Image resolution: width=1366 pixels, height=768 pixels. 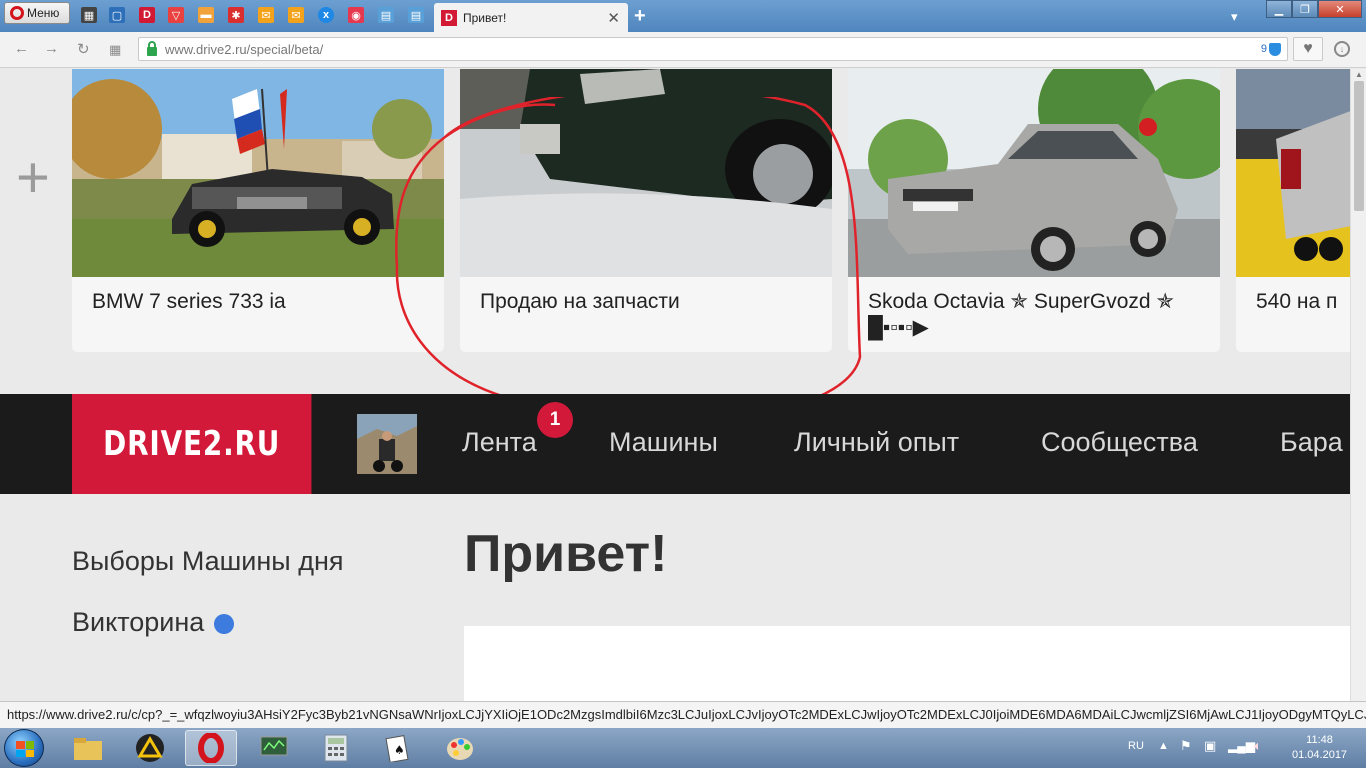 I want to click on drive2-logo: DRIVE2.RU, so click(x=192, y=444).